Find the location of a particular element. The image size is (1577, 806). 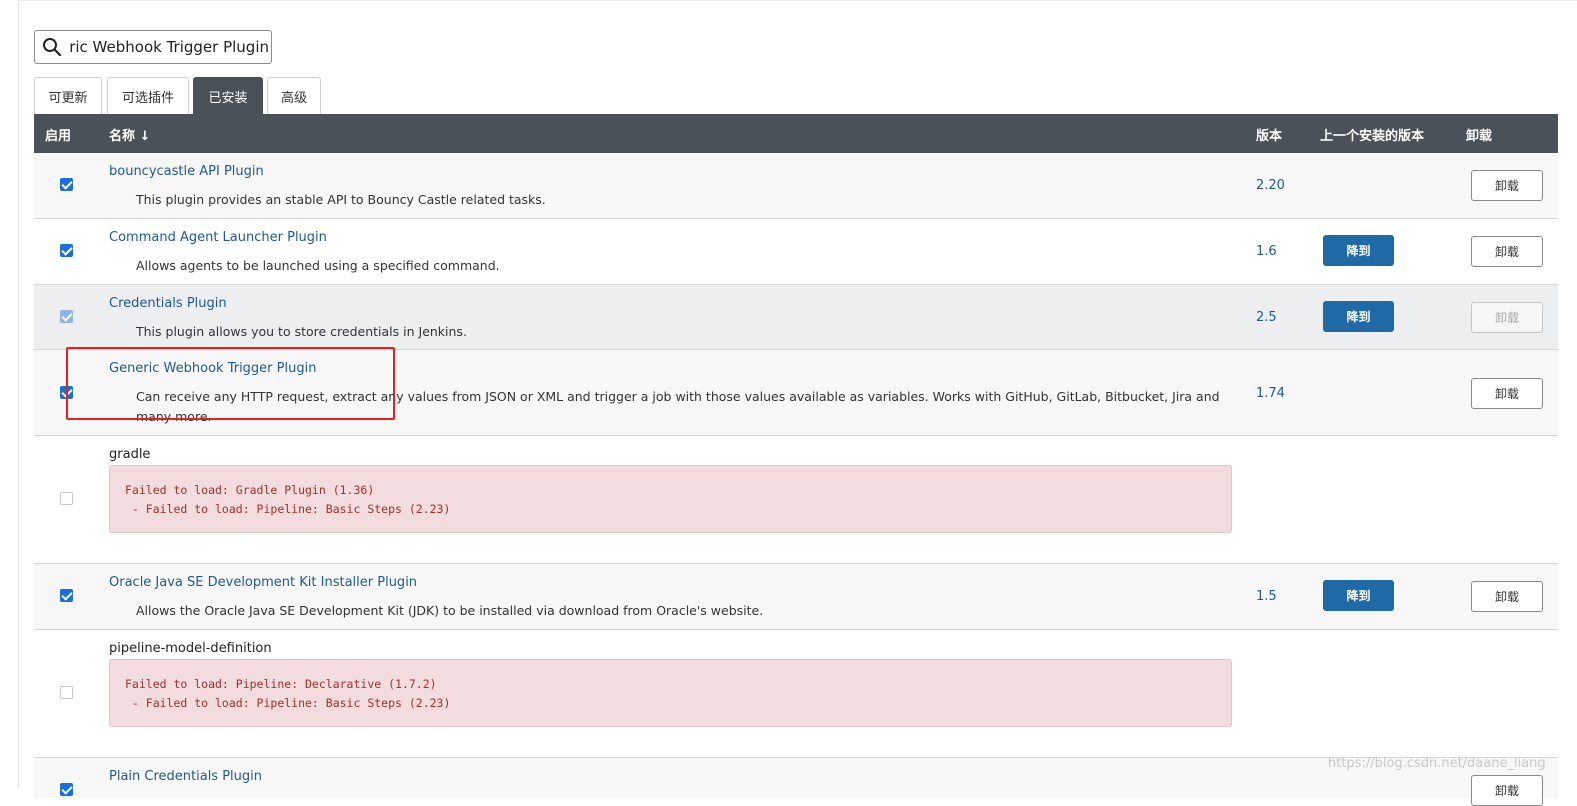

tab-updates: 可更新 is located at coordinates (68, 95).